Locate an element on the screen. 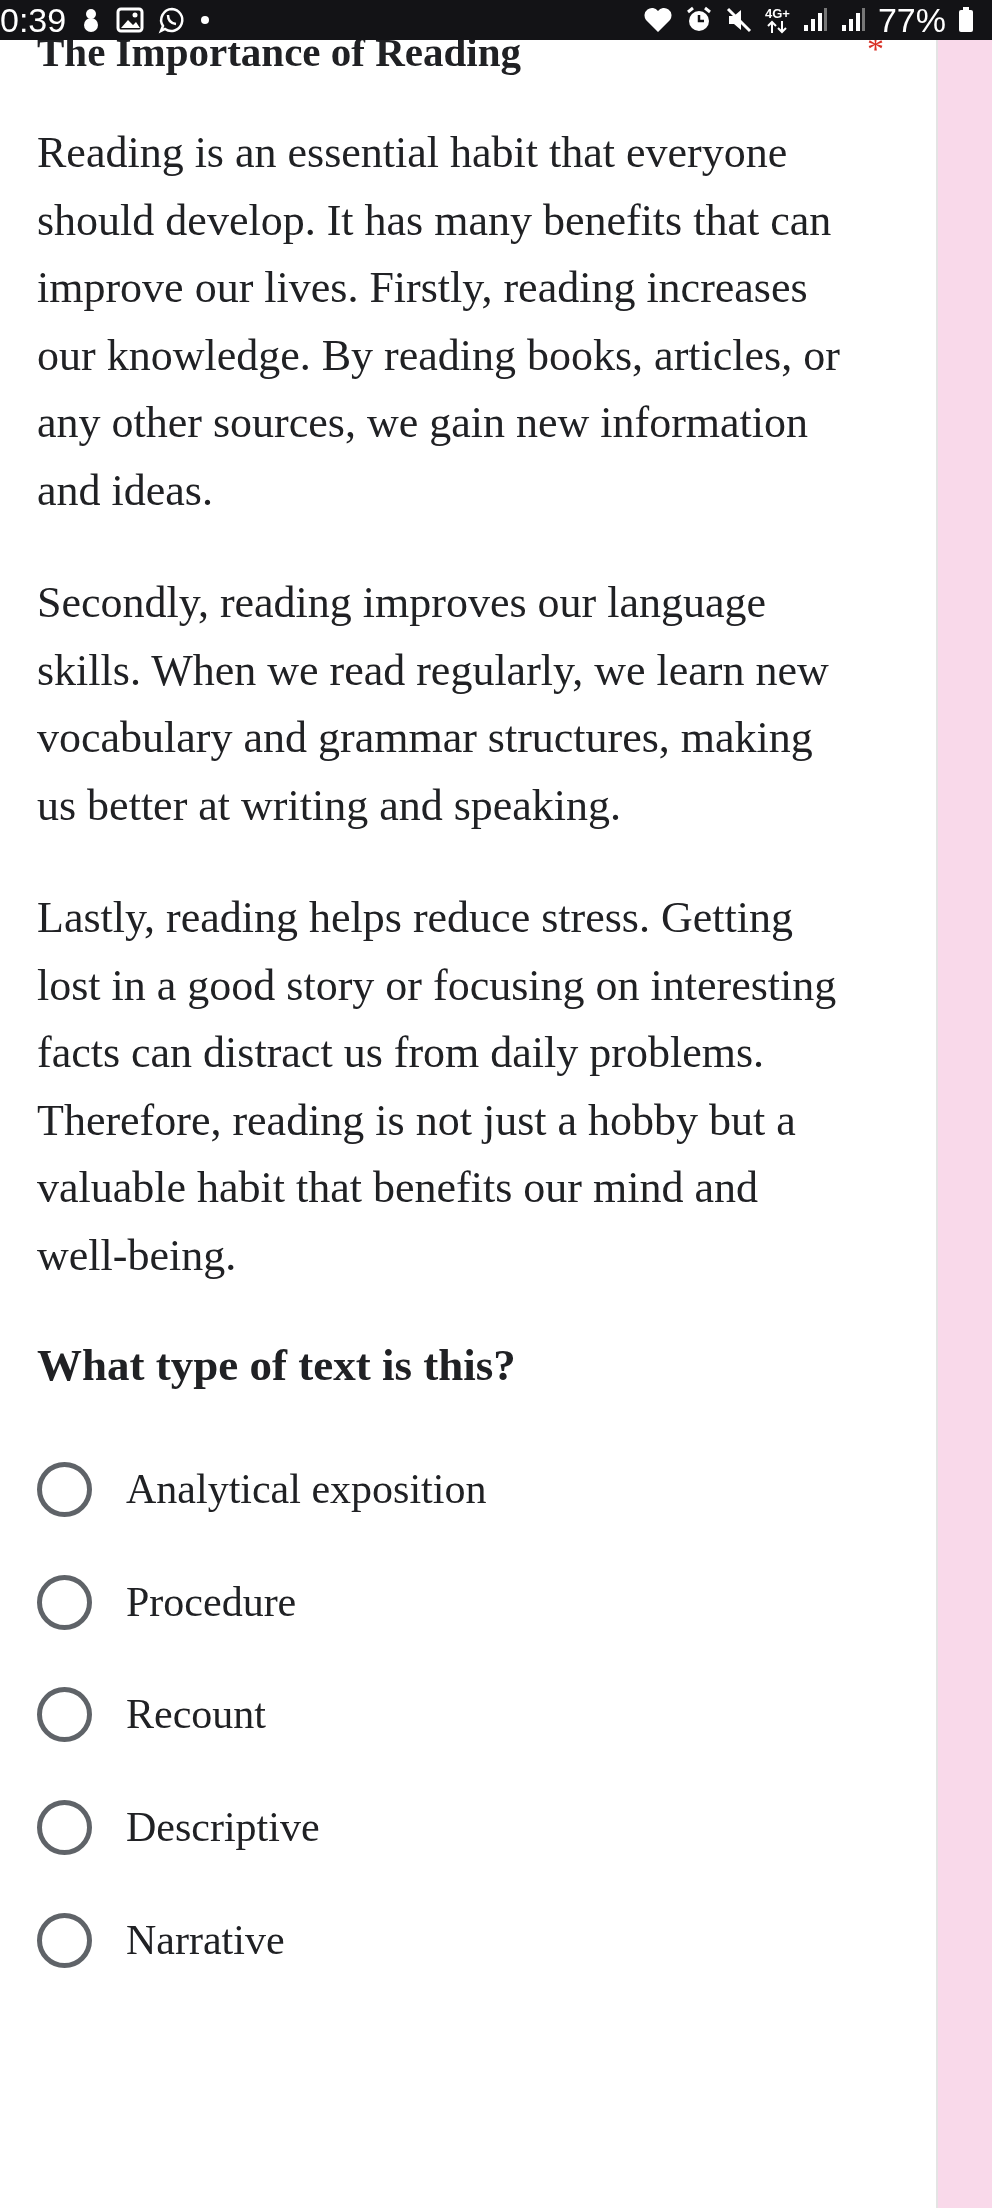 The width and height of the screenshot is (992, 2208). dot-icon is located at coordinates (205, 20).